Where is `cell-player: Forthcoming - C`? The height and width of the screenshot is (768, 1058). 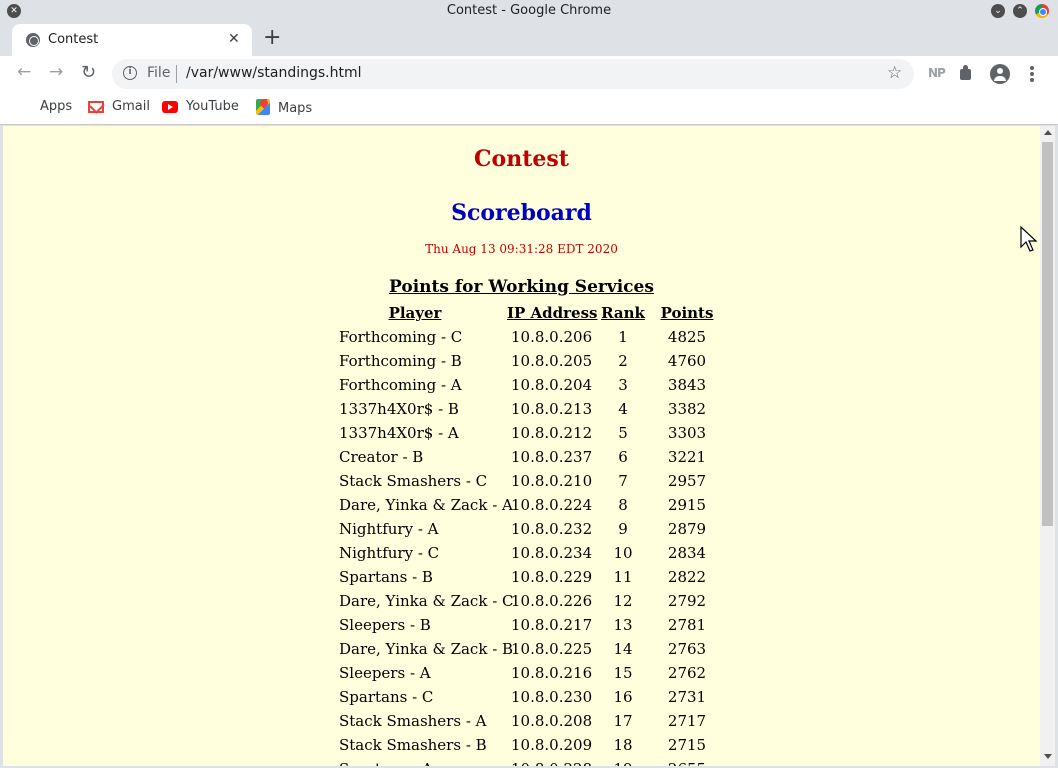 cell-player: Forthcoming - C is located at coordinates (401, 337).